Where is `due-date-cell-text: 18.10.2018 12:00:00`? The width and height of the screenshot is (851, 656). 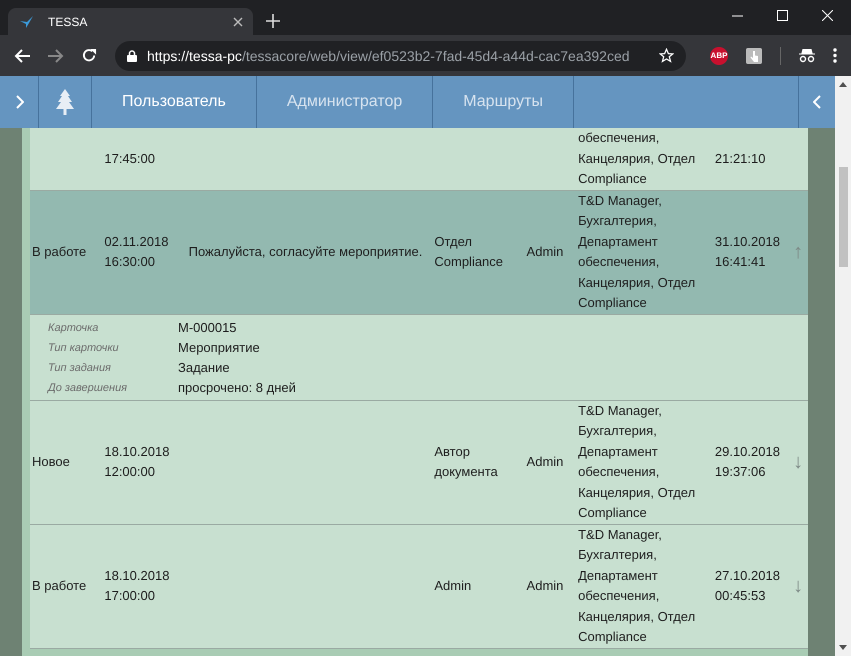
due-date-cell-text: 18.10.2018 12:00:00 is located at coordinates (136, 461).